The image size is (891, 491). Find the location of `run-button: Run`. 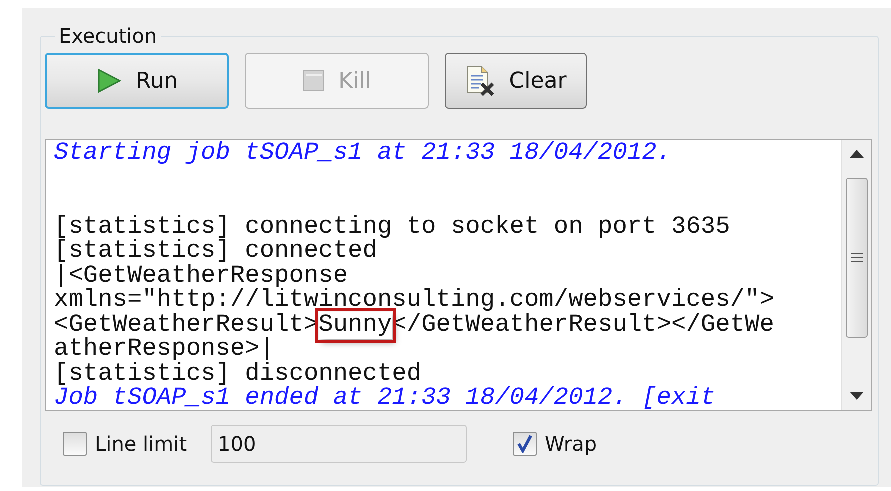

run-button: Run is located at coordinates (137, 81).